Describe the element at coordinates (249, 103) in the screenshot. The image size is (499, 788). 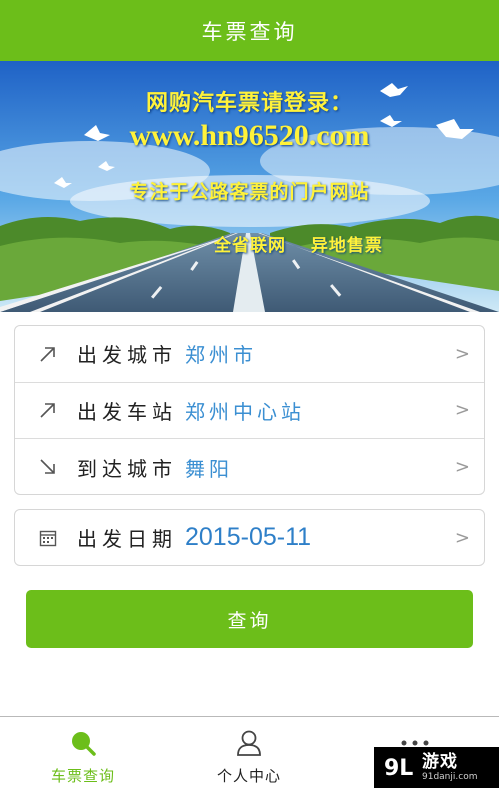
I see `banner-headline: 网购汽车票请登录：` at that location.